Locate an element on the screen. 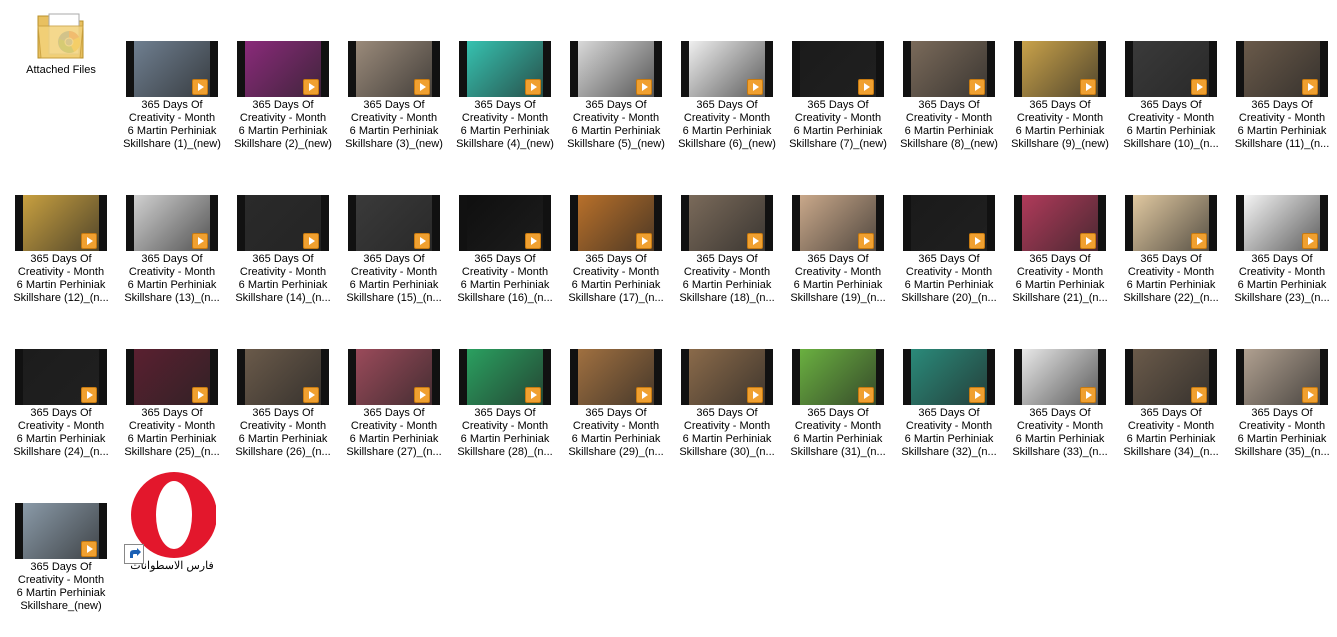  folder-attached-files: Attached Files is located at coordinates (61, 41).